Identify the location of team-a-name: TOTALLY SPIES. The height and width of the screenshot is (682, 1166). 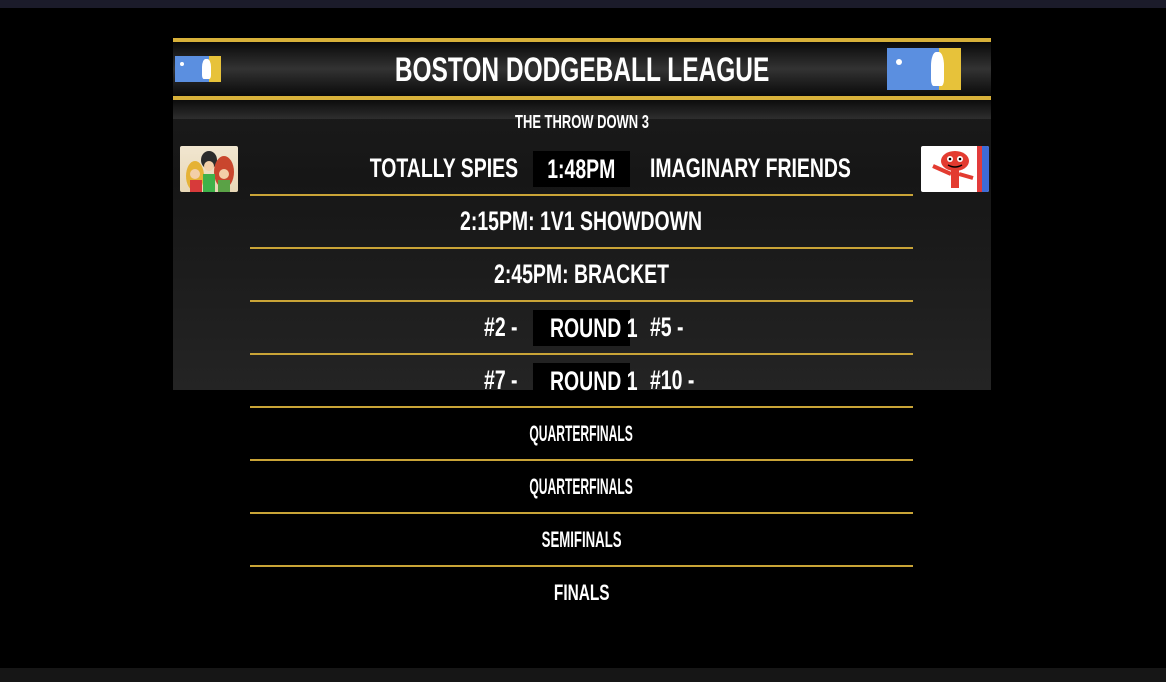
(443, 168).